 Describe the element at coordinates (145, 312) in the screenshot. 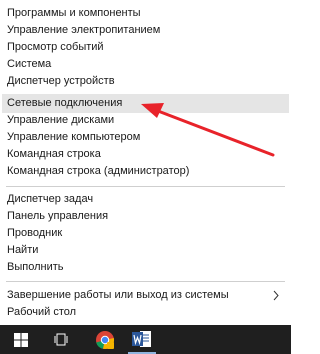

I see `menu-item-desktop: Рабочий стол` at that location.